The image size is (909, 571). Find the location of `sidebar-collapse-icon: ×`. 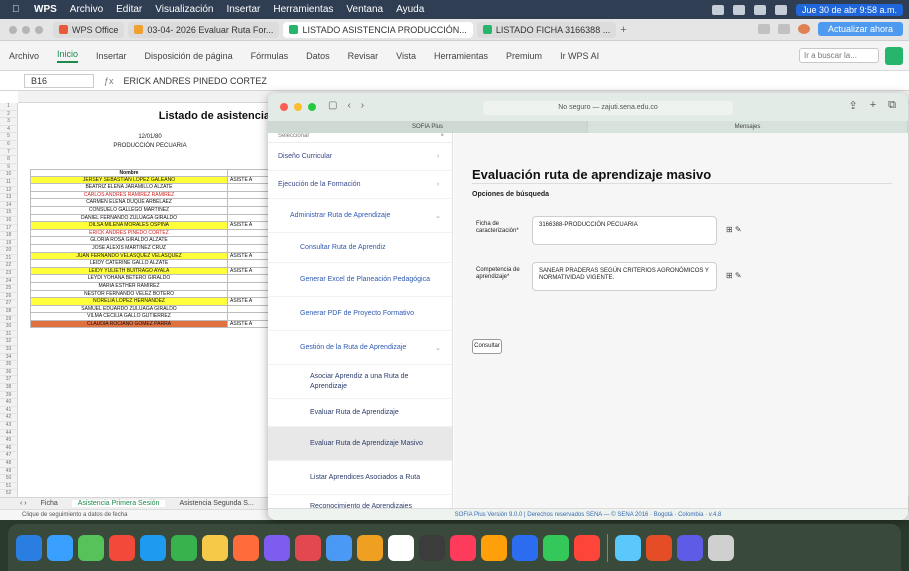

sidebar-collapse-icon: × is located at coordinates (442, 137).